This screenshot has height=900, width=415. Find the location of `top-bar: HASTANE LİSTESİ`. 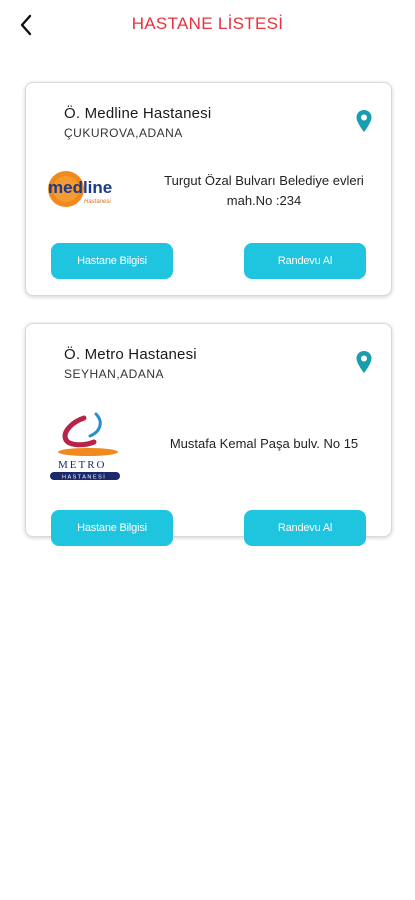

top-bar: HASTANE LİSTESİ is located at coordinates (207, 26).